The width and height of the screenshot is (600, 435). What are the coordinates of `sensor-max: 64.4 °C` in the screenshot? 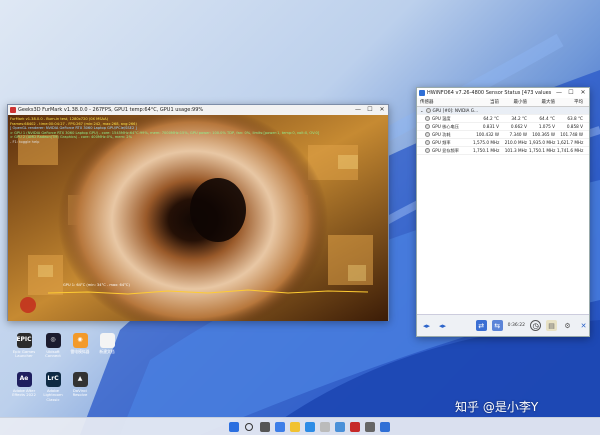 It's located at (547, 118).